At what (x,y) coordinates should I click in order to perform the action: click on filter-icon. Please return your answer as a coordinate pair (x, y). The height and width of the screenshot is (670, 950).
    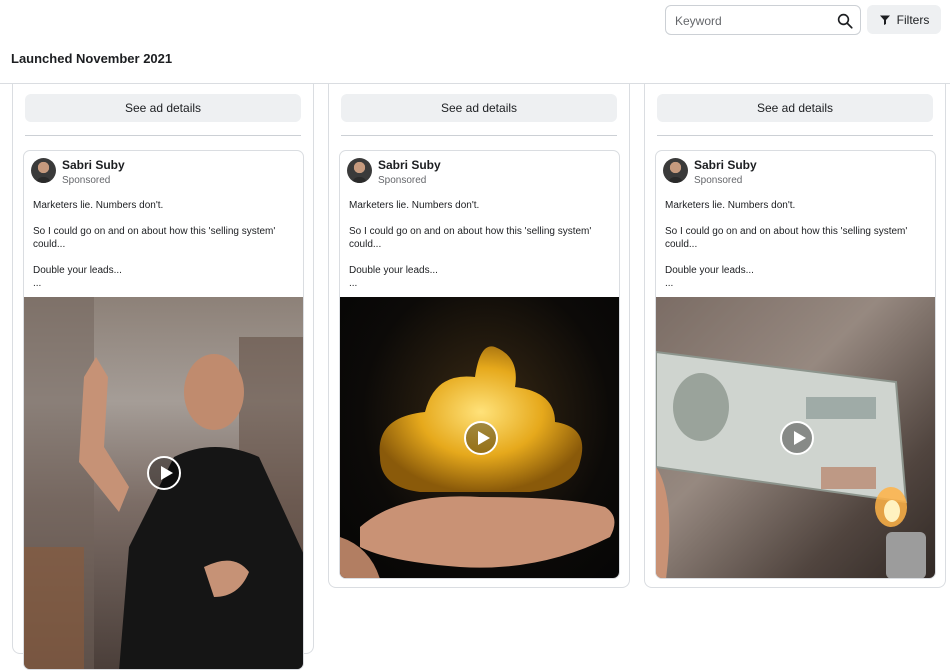
    Looking at the image, I should click on (884, 20).